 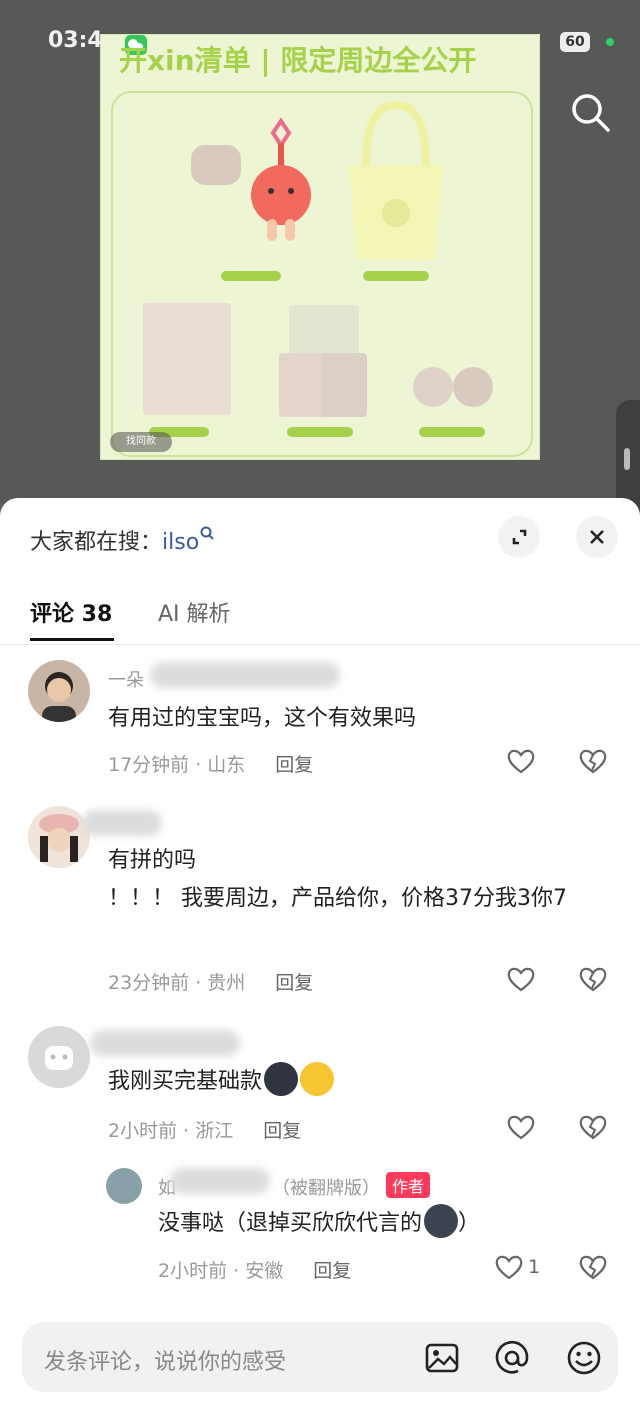 What do you see at coordinates (194, 612) in the screenshot?
I see `tab-ai-analysis: AI 解析` at bounding box center [194, 612].